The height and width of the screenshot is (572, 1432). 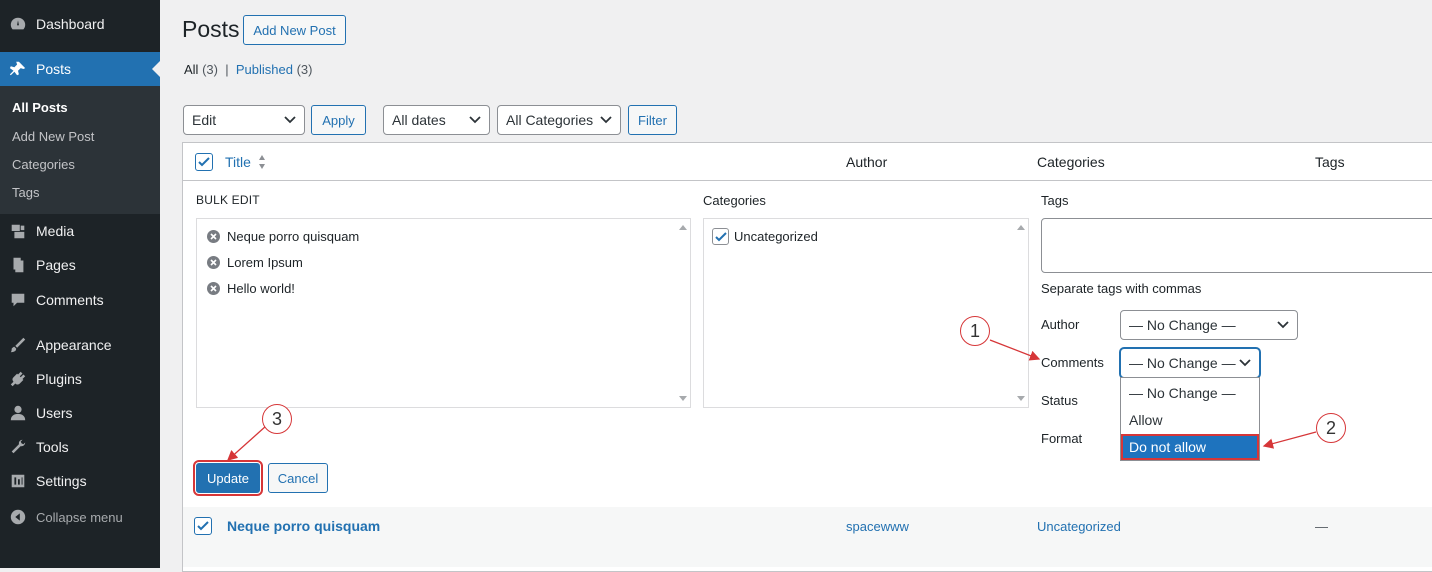 I want to click on submenu-categories: Categories, so click(x=43, y=164).